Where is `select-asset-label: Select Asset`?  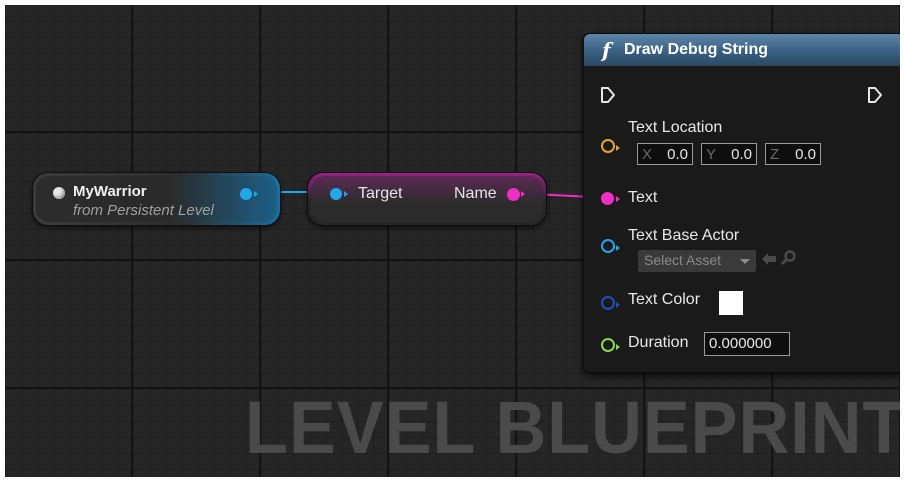 select-asset-label: Select Asset is located at coordinates (683, 260).